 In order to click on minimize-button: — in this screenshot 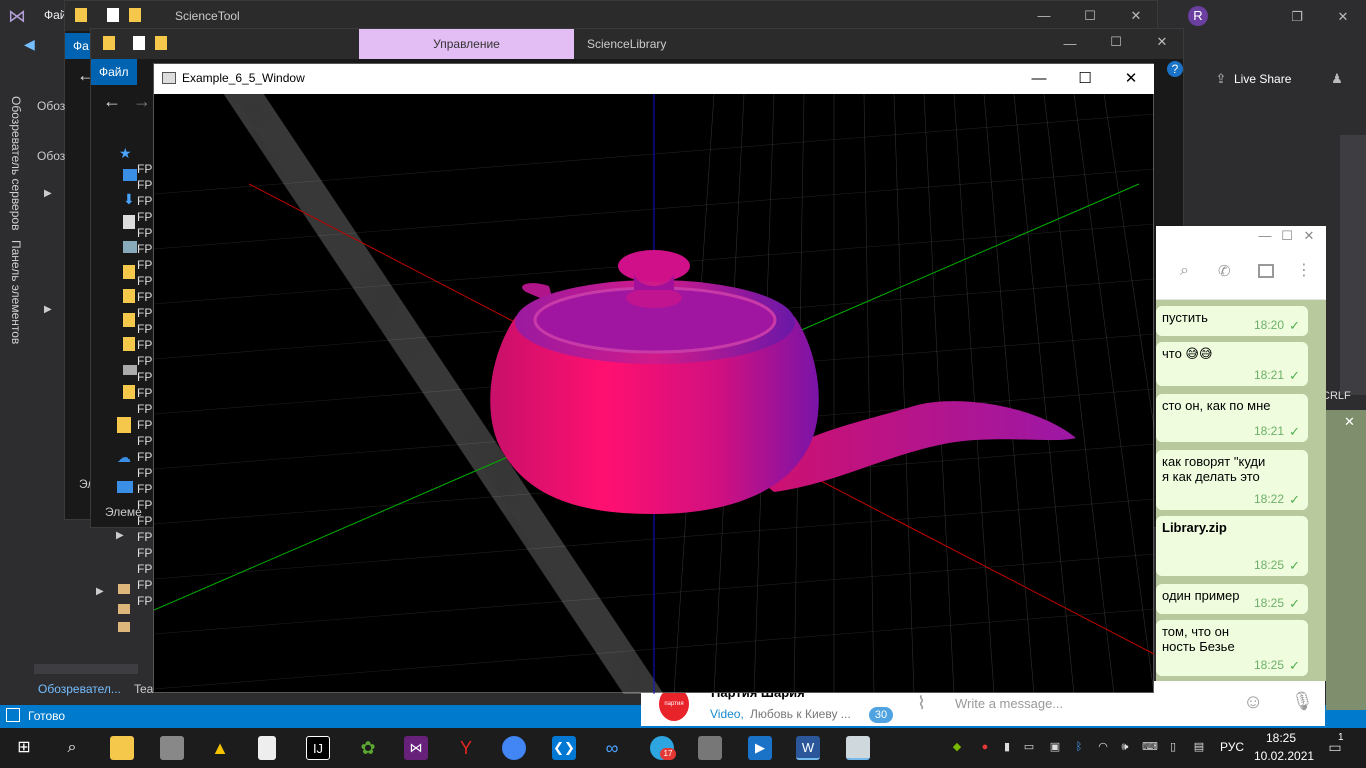, I will do `click(1039, 79)`.